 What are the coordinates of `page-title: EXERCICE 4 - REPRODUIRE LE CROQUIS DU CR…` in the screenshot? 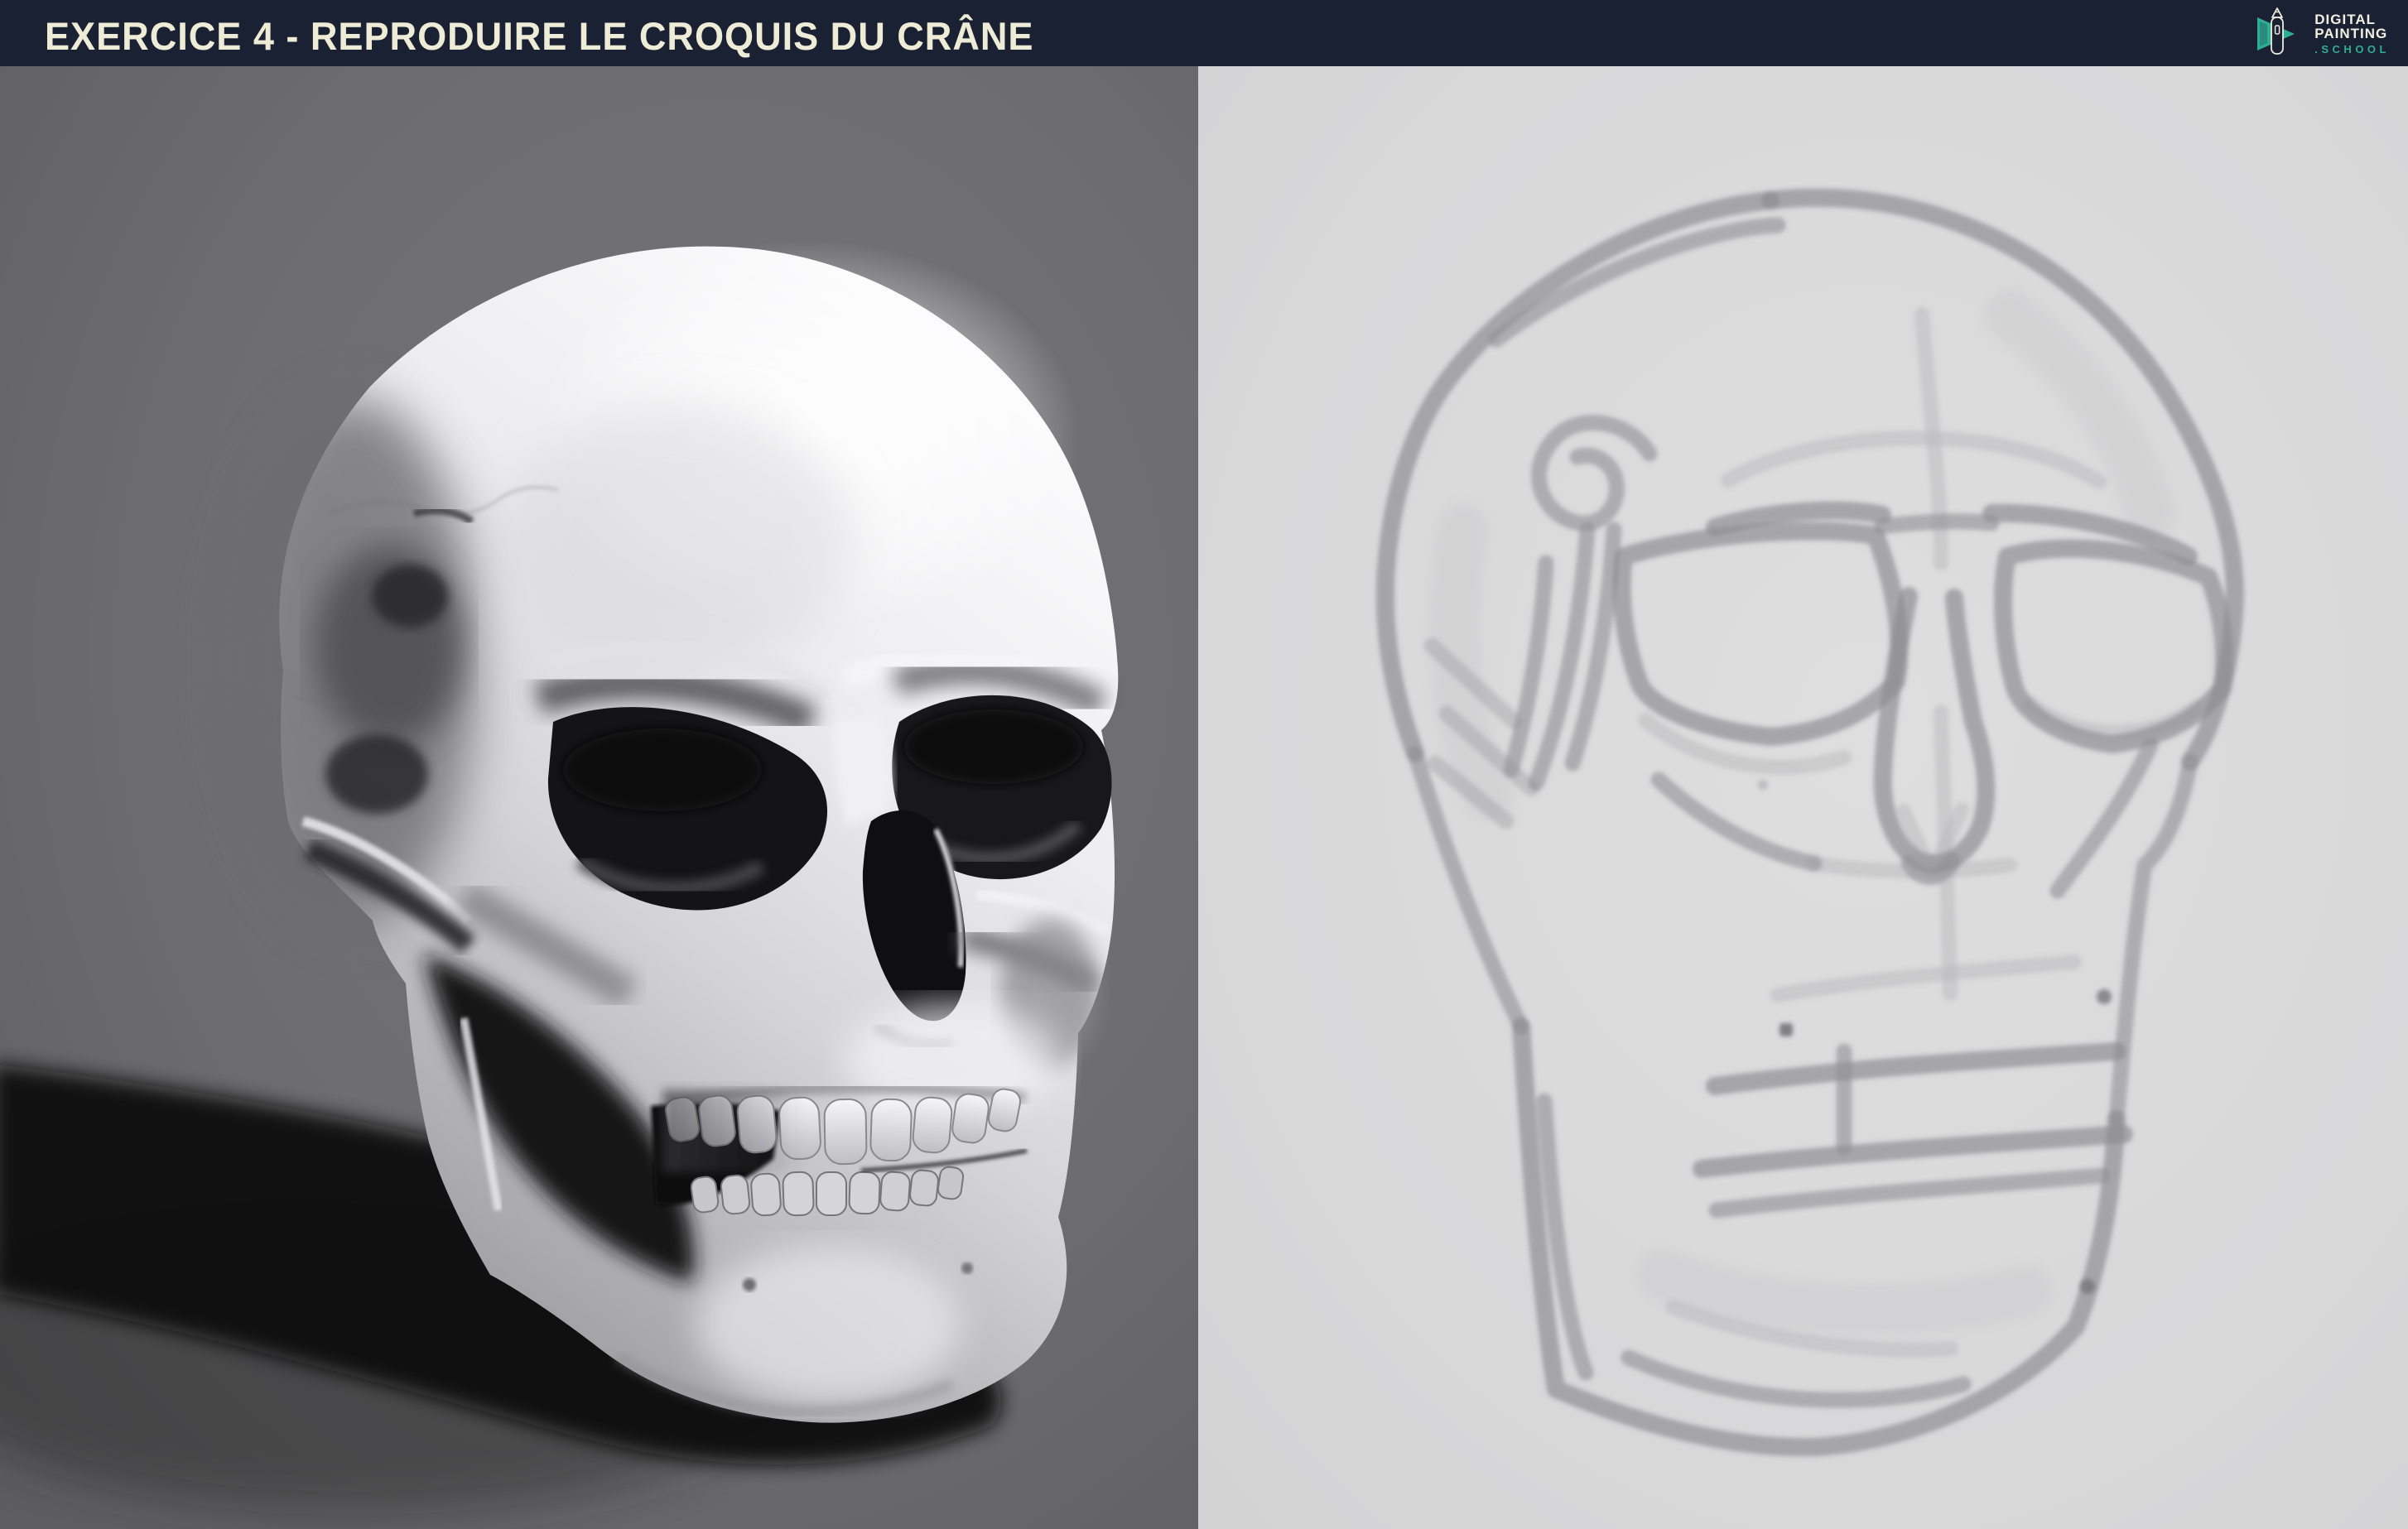 It's located at (540, 35).